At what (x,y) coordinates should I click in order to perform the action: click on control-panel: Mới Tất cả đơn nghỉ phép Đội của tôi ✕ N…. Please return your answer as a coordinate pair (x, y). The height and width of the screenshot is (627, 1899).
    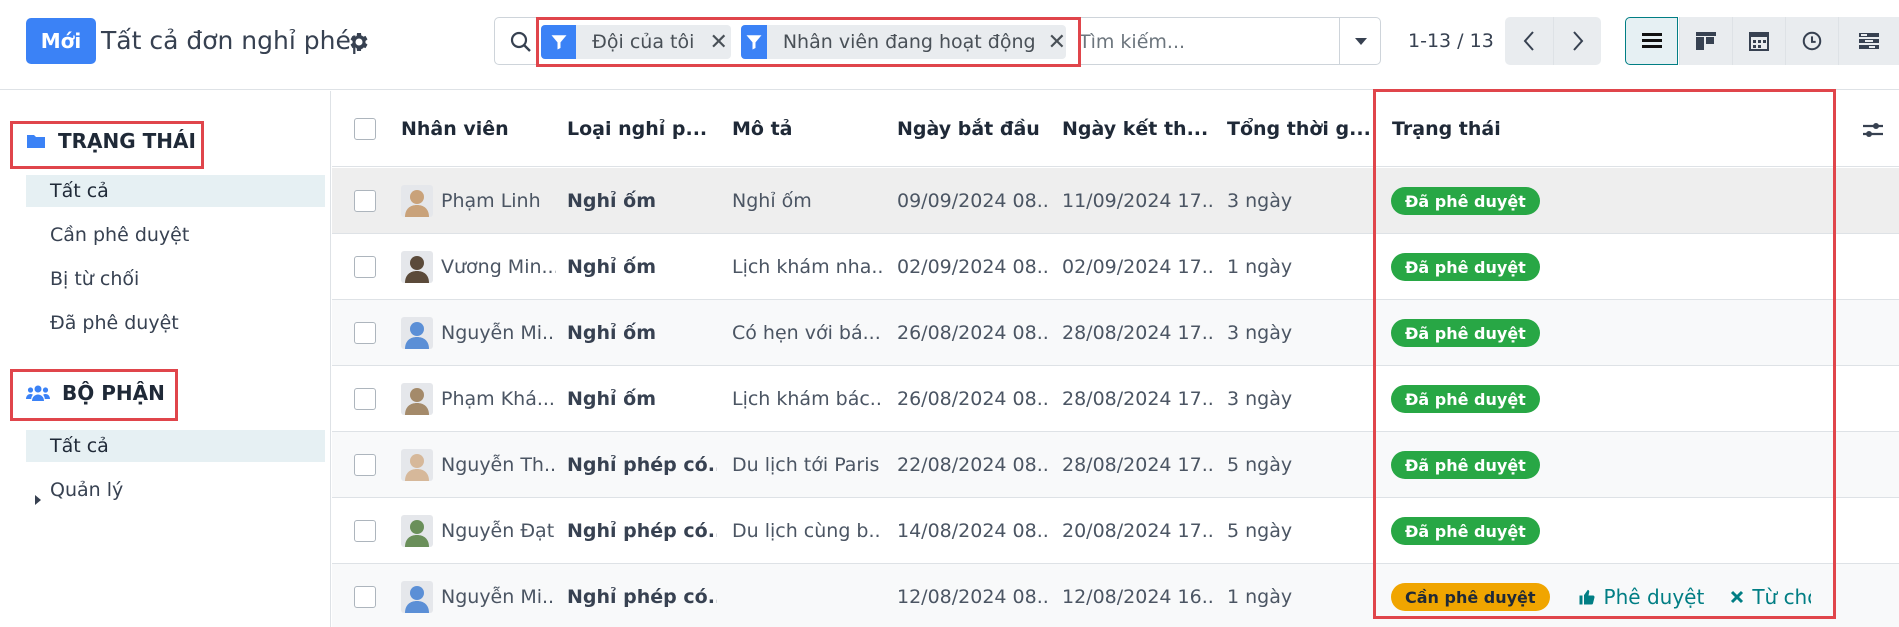
    Looking at the image, I should click on (949, 45).